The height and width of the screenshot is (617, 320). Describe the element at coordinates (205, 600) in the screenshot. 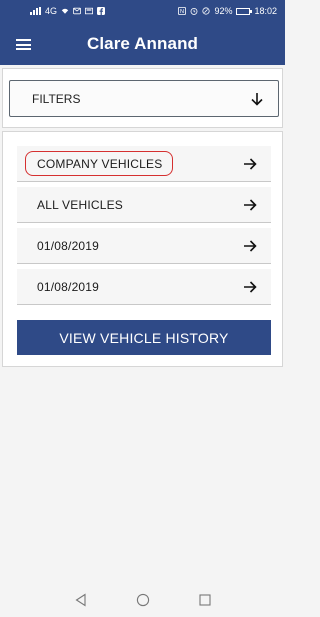

I see `recents-square-icon` at that location.